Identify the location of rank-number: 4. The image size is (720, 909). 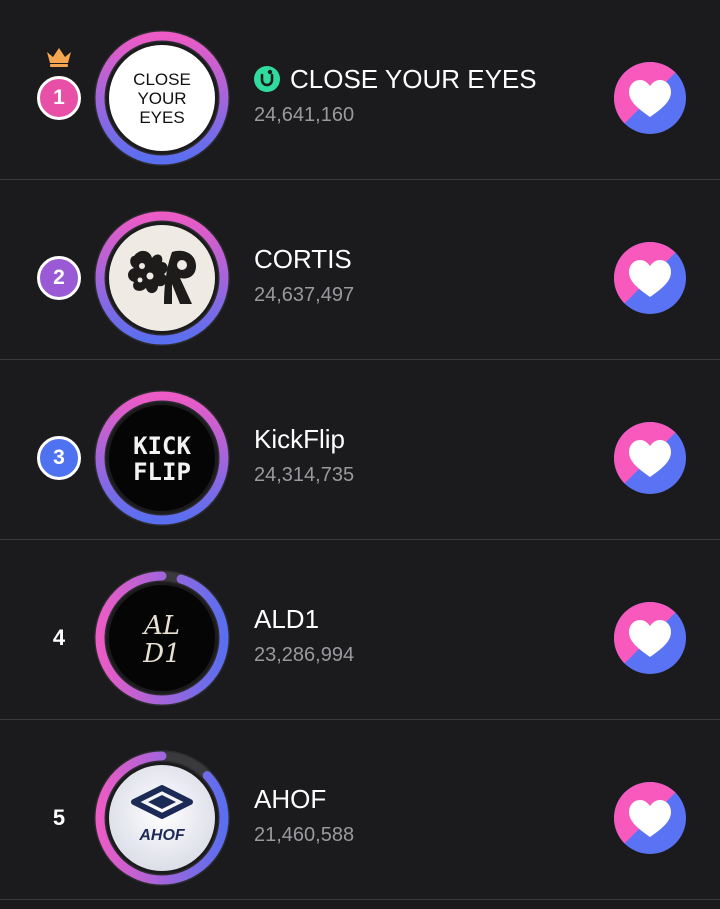
(59, 637).